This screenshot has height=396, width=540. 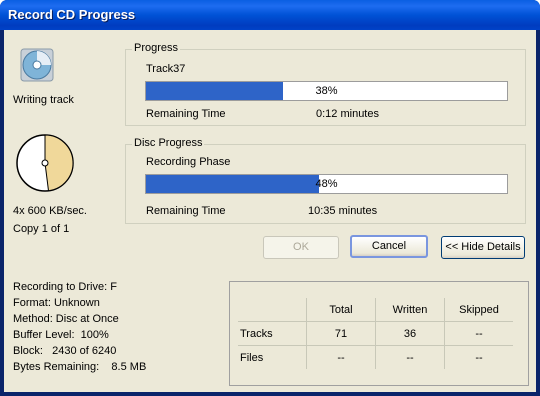 What do you see at coordinates (341, 333) in the screenshot?
I see `tracks-total: 71` at bounding box center [341, 333].